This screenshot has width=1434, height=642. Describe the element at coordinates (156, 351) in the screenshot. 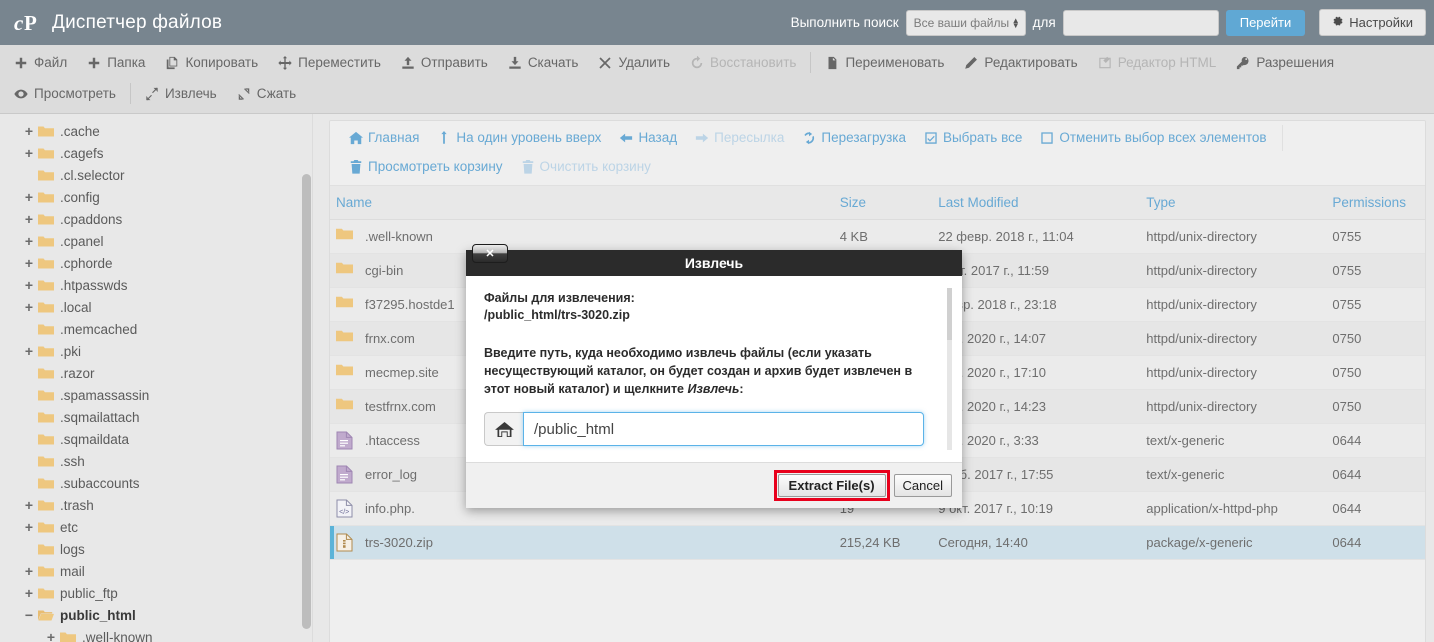

I see `tree-item-pki: + .pki` at that location.